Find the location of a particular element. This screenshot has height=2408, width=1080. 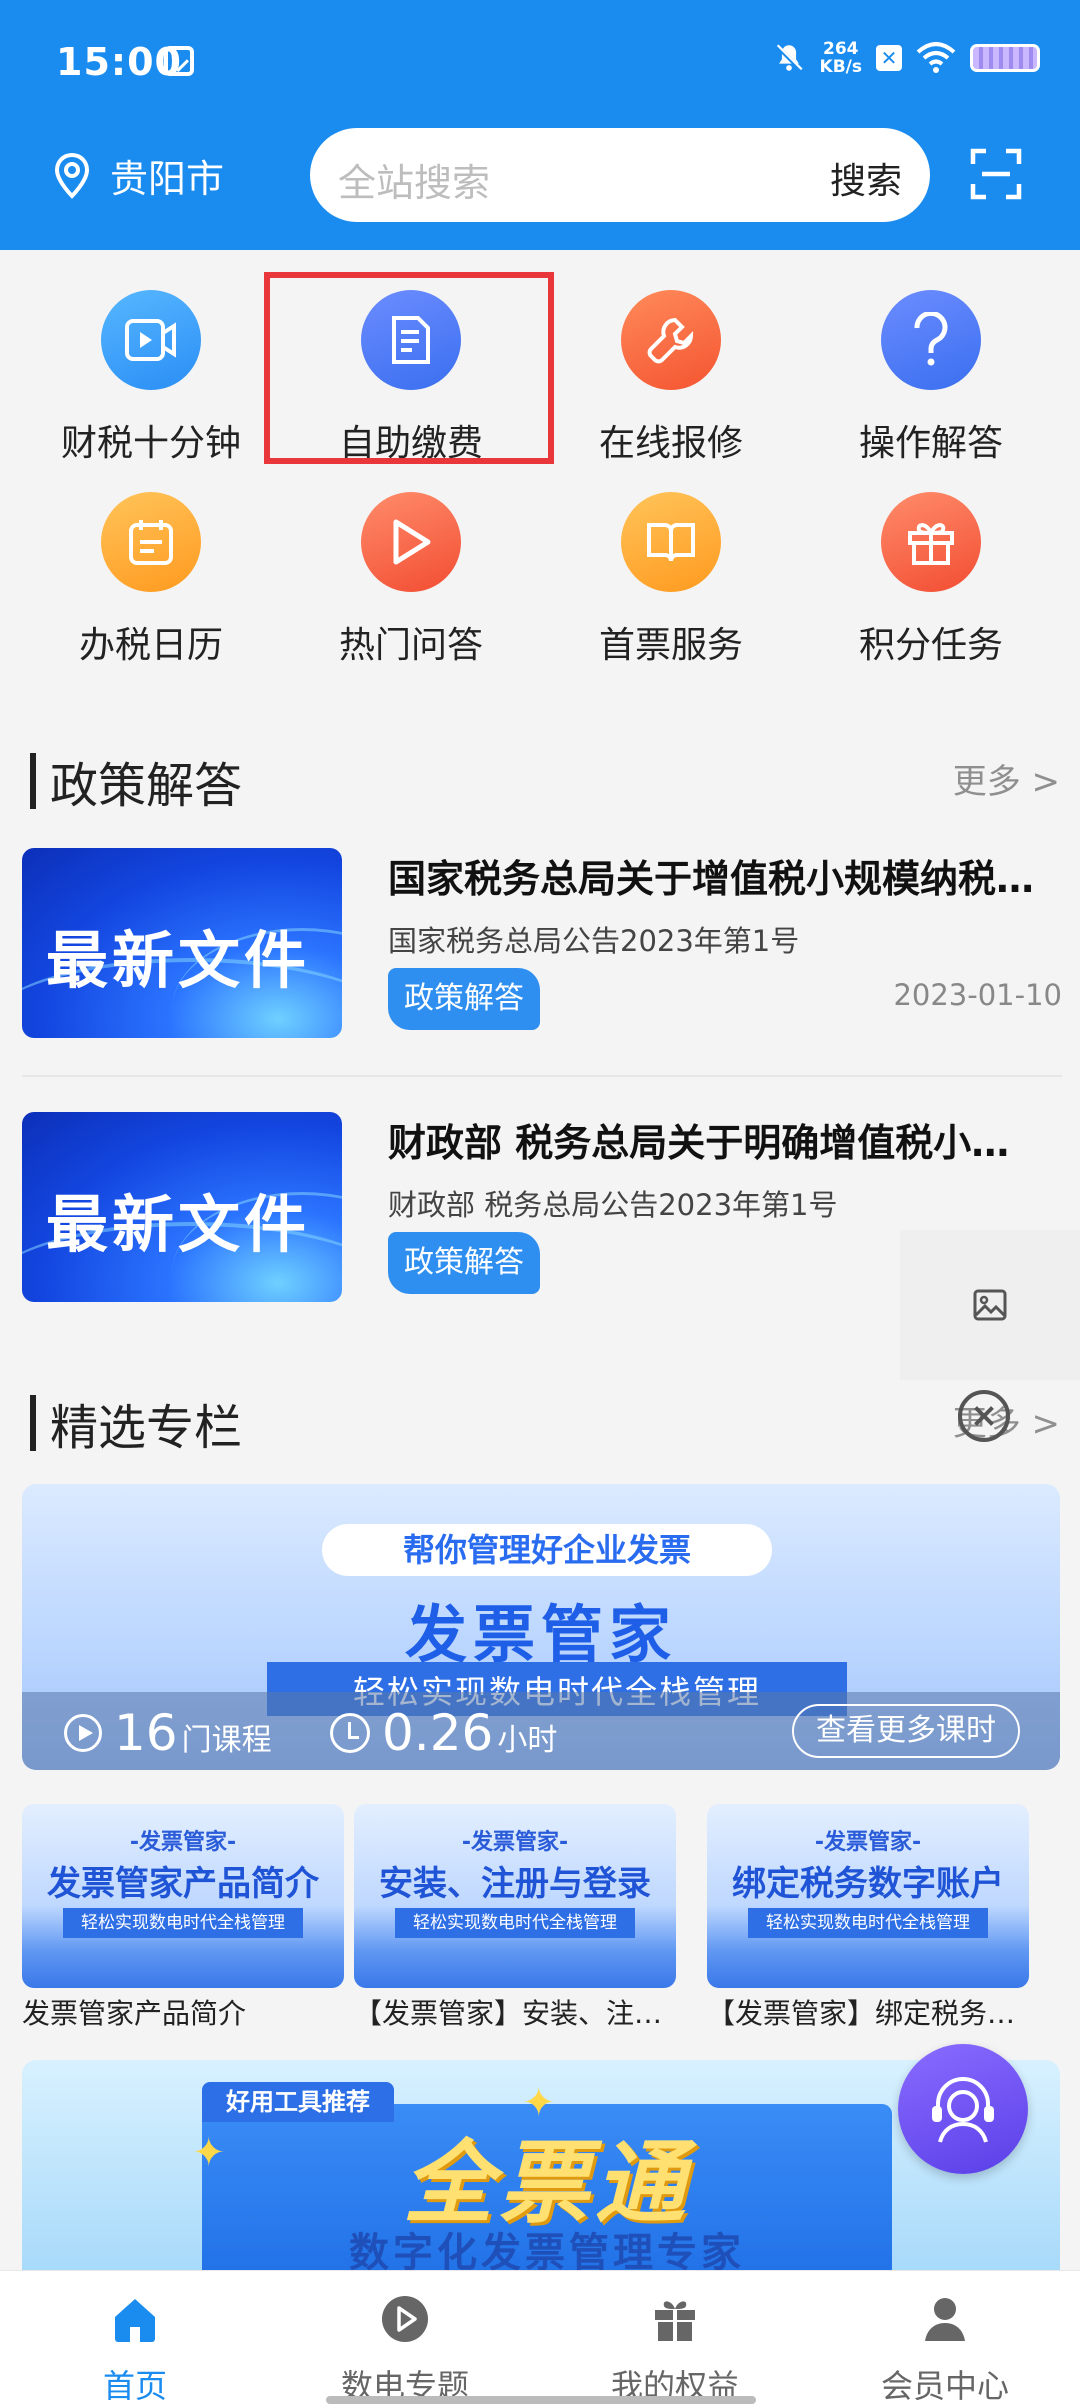

book-icon is located at coordinates (671, 542).